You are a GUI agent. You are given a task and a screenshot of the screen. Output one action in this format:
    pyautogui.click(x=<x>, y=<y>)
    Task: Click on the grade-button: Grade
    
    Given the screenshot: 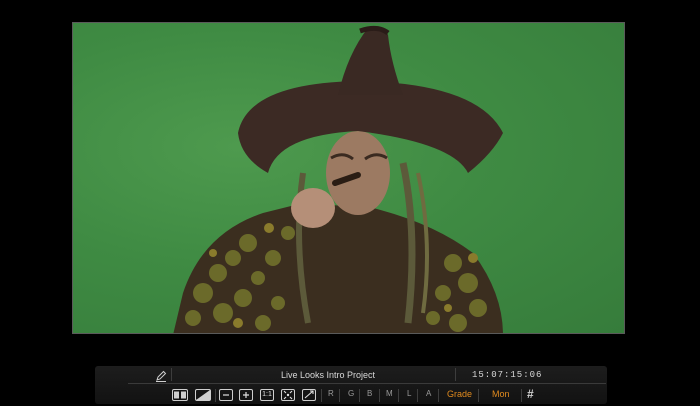 What is the action you would take?
    pyautogui.click(x=459, y=394)
    